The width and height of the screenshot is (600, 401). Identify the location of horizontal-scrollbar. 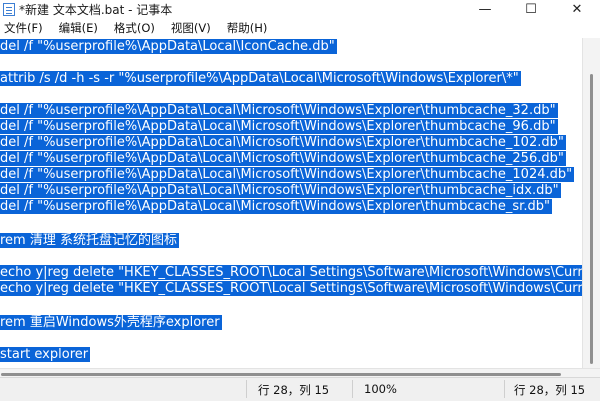
(300, 372).